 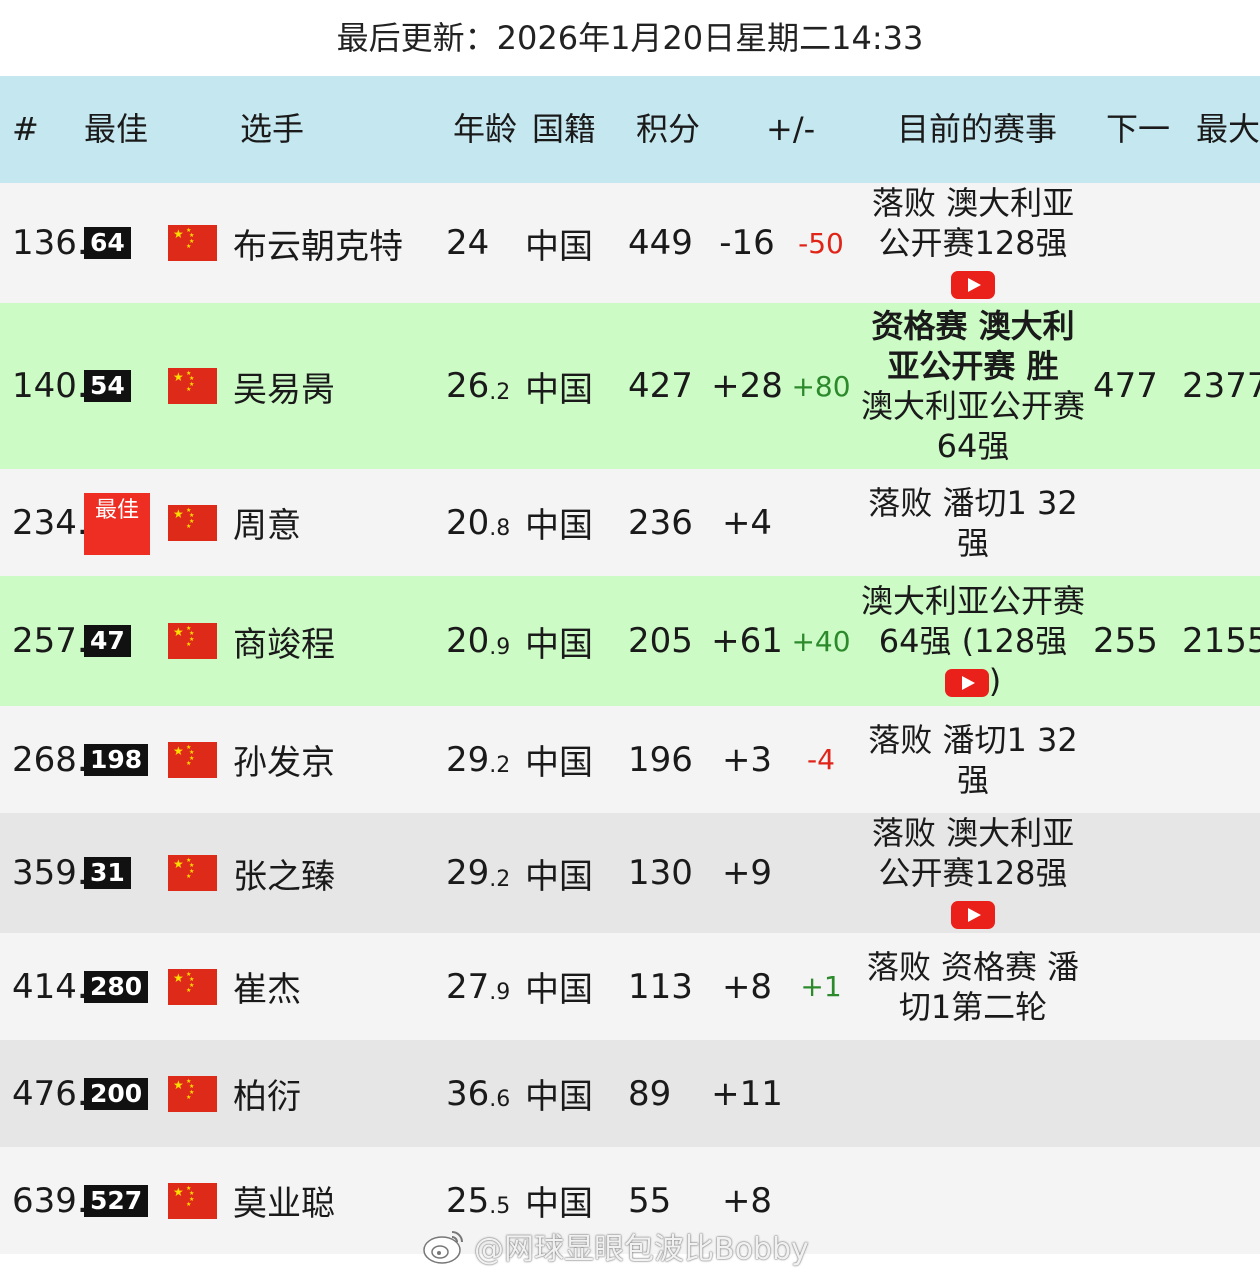 What do you see at coordinates (747, 386) in the screenshot?
I see `points-change: +28` at bounding box center [747, 386].